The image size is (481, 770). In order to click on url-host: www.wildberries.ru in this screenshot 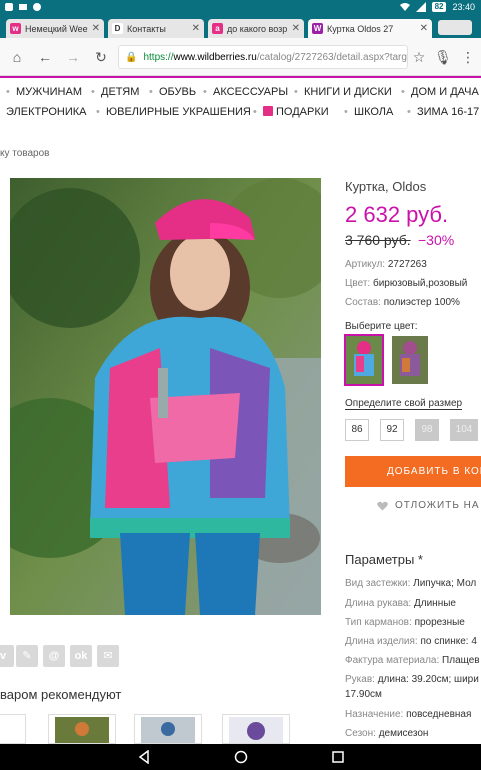, I will do `click(215, 57)`.